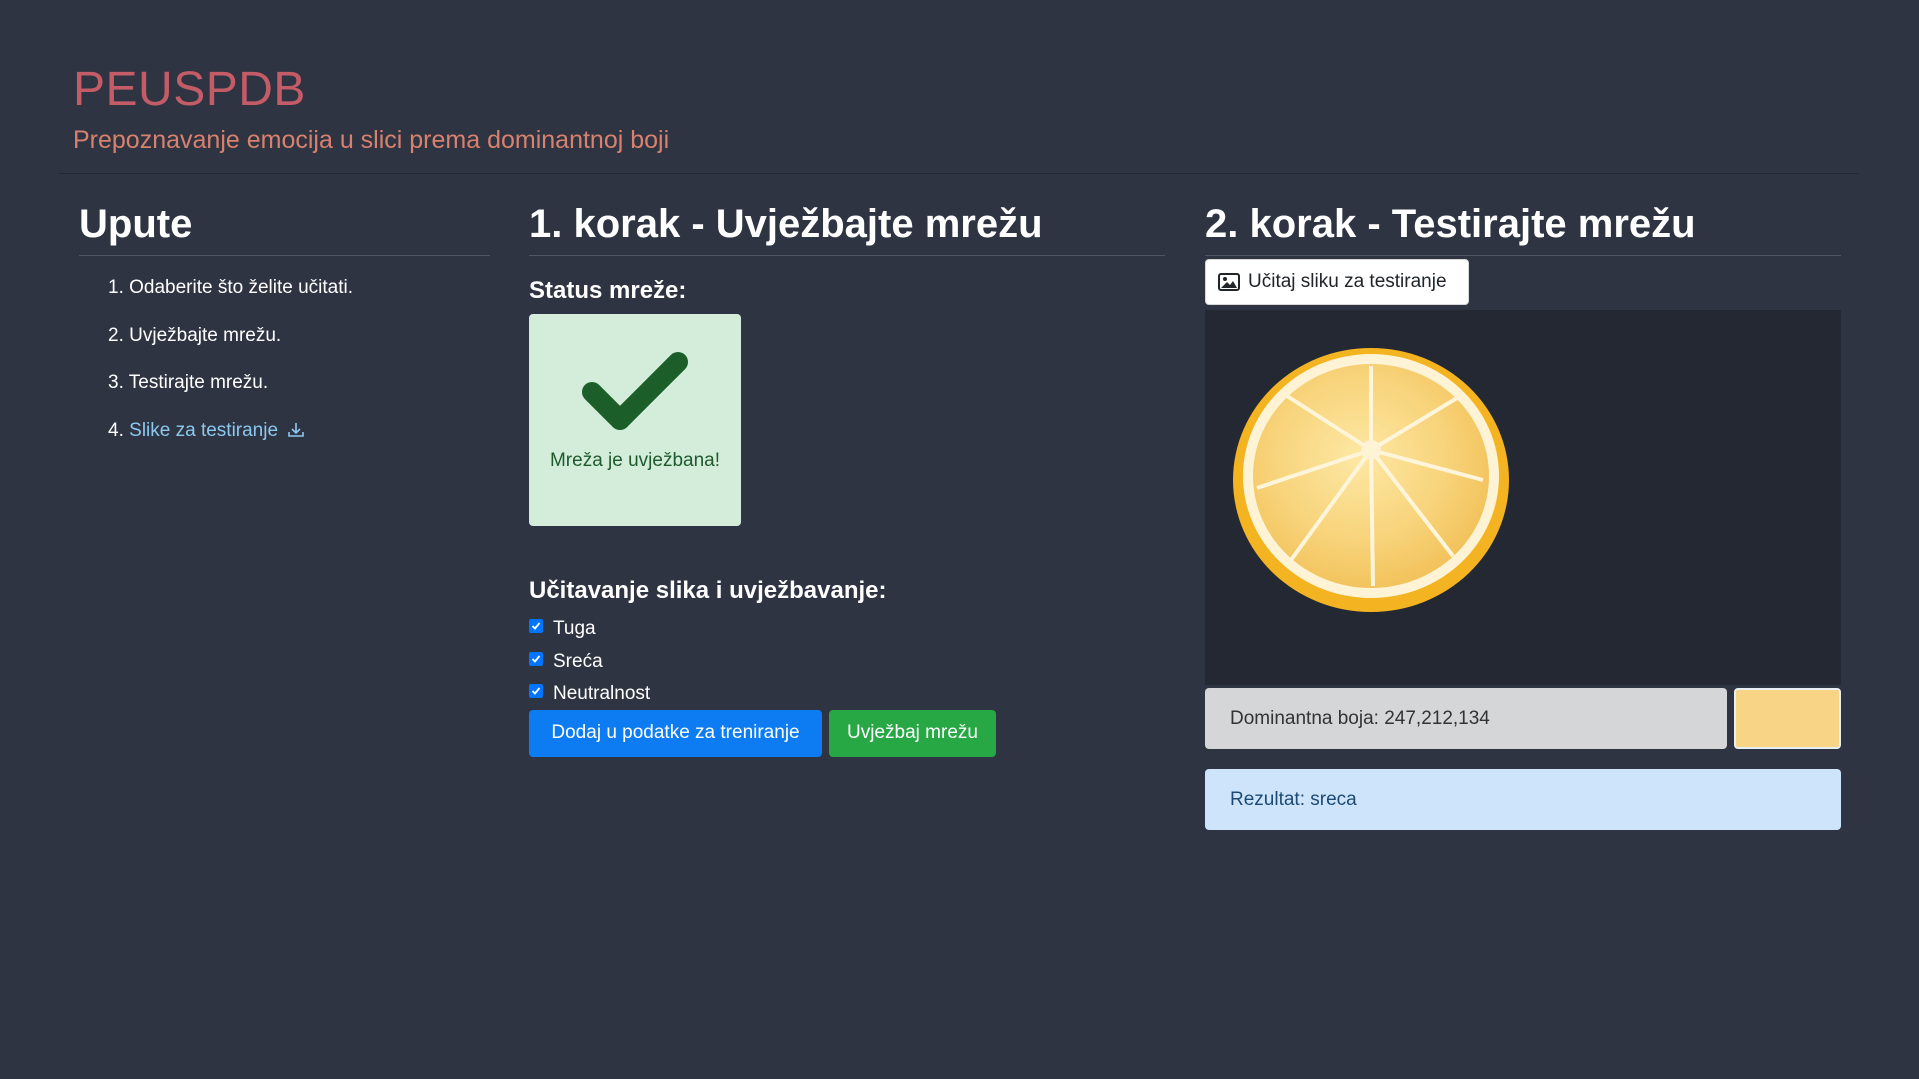 The image size is (1919, 1079). What do you see at coordinates (1450, 224) in the screenshot?
I see `test-title: 2. korak - Testirajte mrežu` at bounding box center [1450, 224].